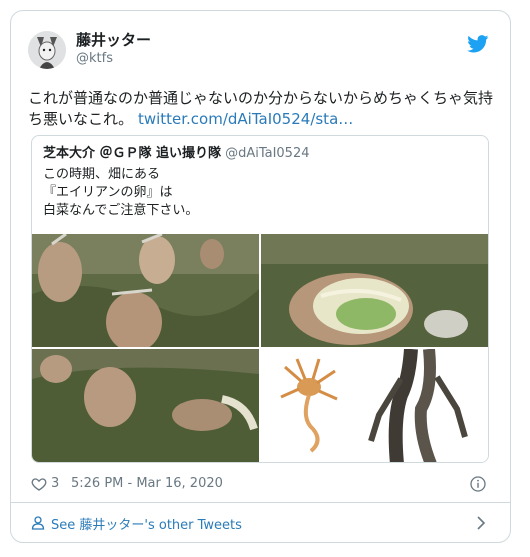  What do you see at coordinates (132, 153) in the screenshot?
I see `quoted-display-name: 芝本大介 ＠ＧＰ隊 追い撮り隊` at bounding box center [132, 153].